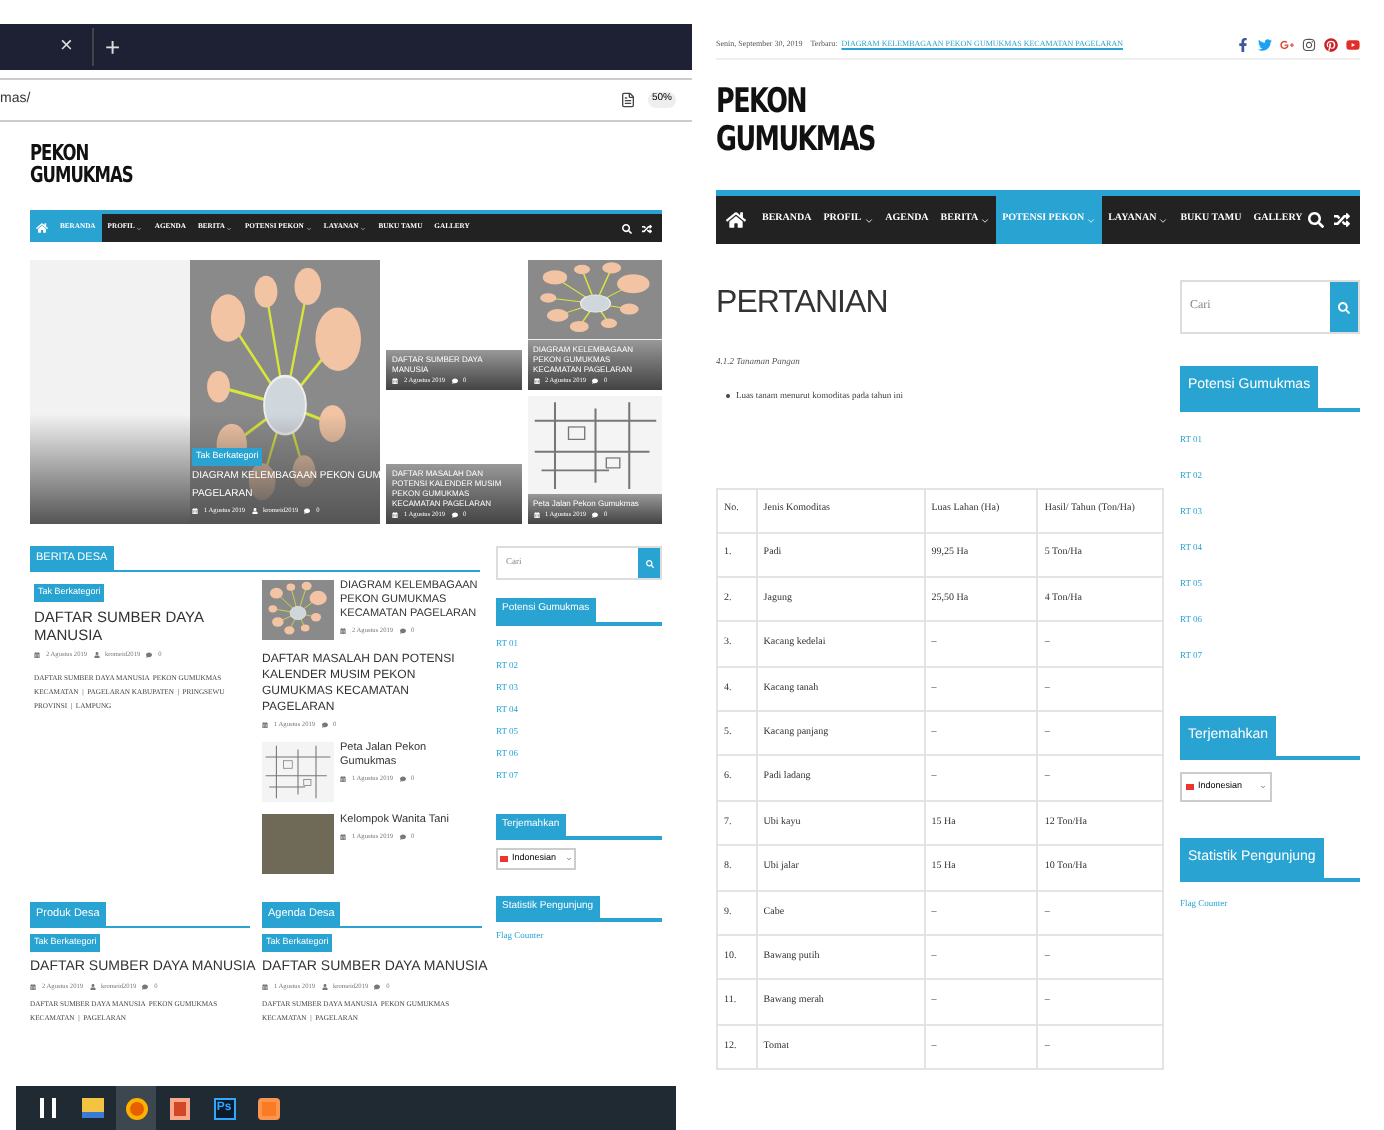  I want to click on task-view-icon, so click(48, 1108).